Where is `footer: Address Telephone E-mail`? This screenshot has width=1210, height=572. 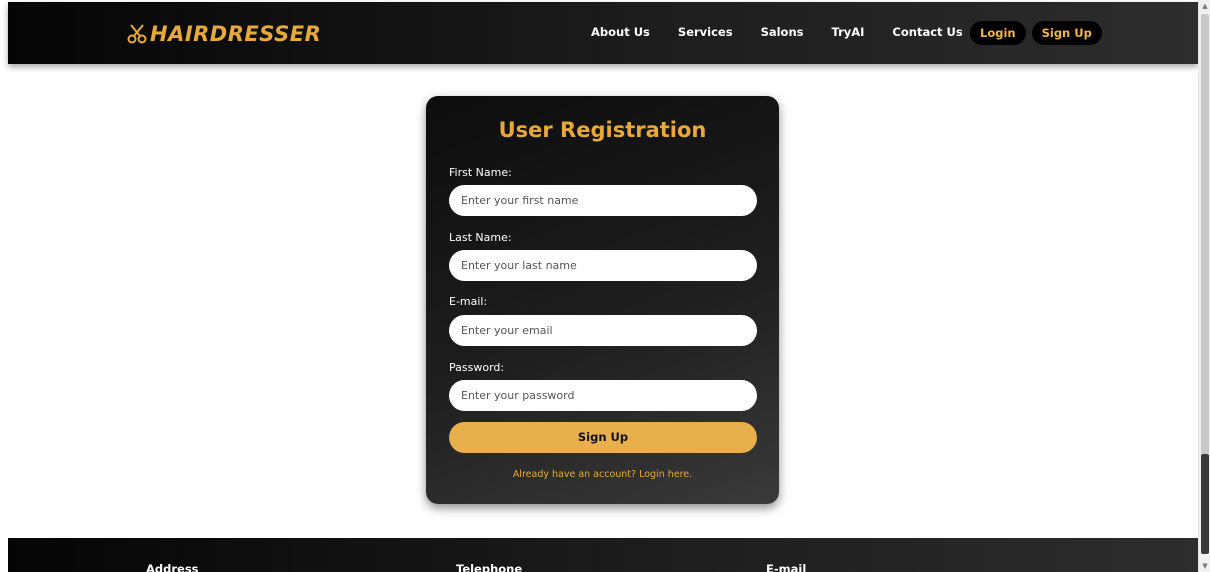
footer: Address Telephone E-mail is located at coordinates (603, 555).